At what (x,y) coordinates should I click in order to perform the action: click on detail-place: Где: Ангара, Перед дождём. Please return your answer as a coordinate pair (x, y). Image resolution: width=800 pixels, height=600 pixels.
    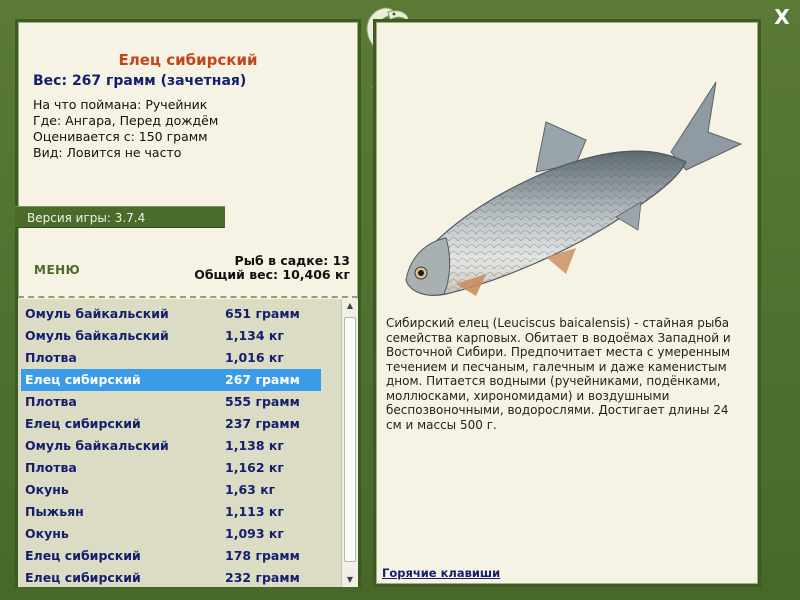
    Looking at the image, I should click on (126, 120).